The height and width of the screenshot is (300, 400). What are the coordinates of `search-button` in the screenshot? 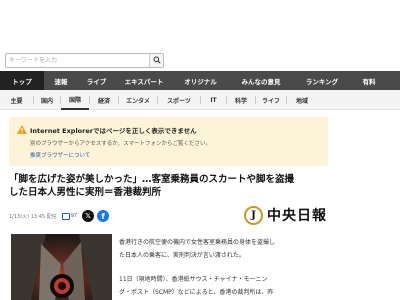 It's located at (156, 60).